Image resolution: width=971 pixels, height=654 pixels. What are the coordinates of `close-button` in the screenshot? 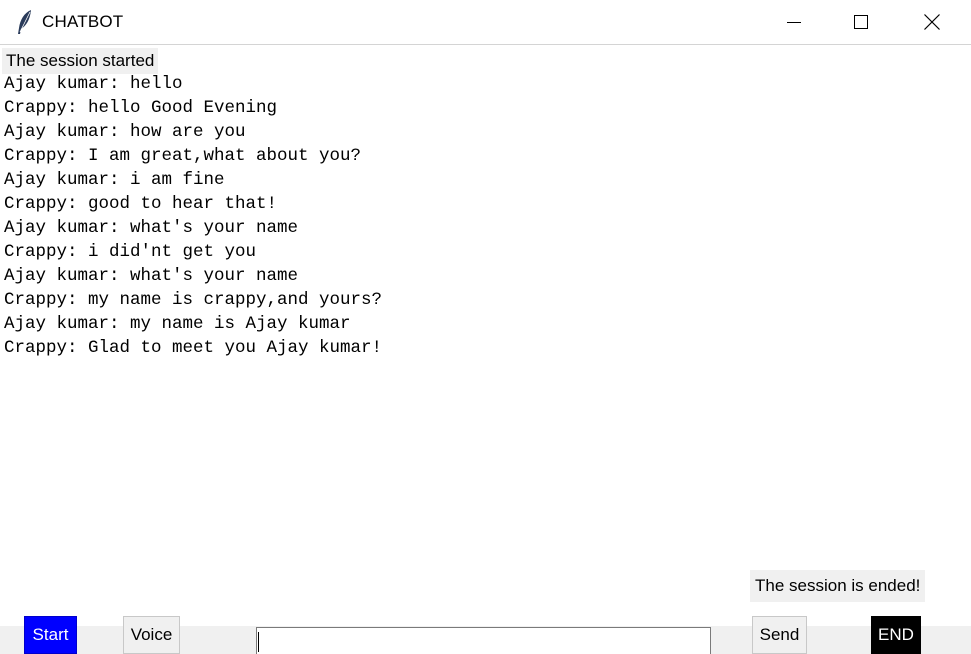 It's located at (932, 22).